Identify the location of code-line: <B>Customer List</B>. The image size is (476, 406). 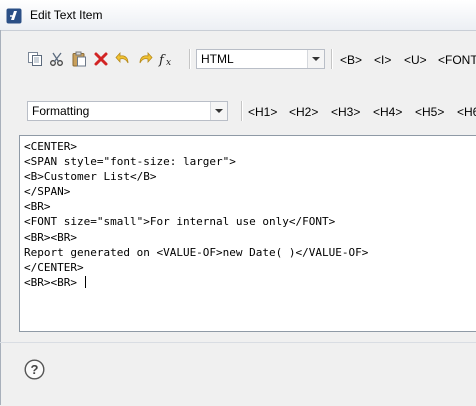
(90, 177).